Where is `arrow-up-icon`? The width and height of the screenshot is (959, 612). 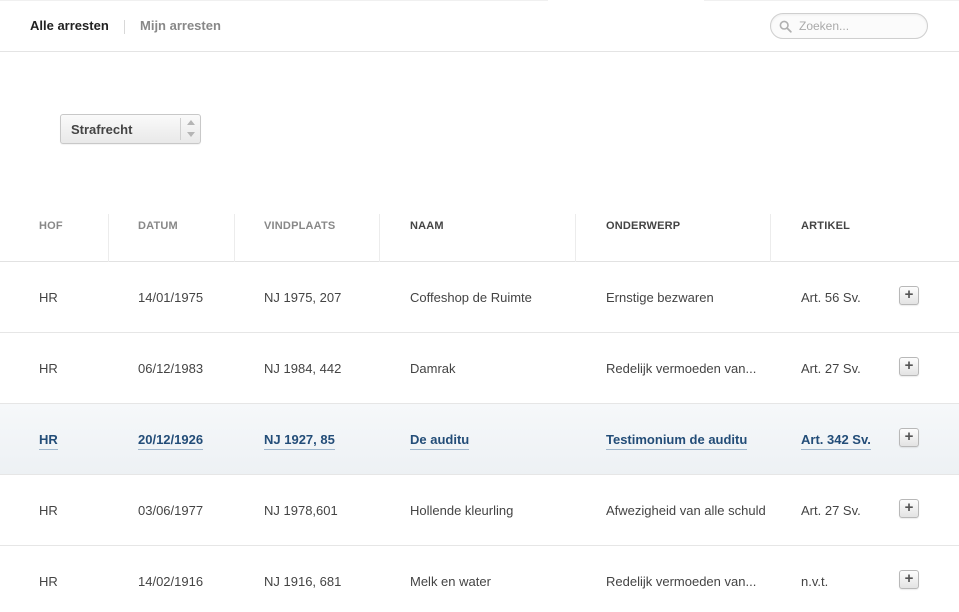
arrow-up-icon is located at coordinates (191, 122).